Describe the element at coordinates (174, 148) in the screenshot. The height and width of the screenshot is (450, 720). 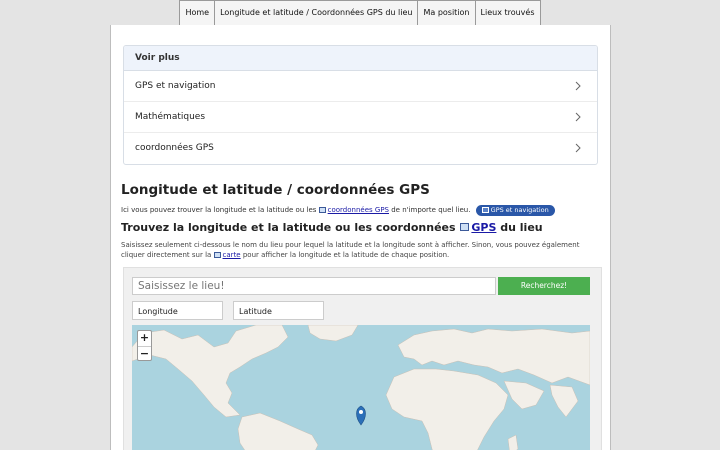
I see `voir-plus-item-label: coordonnées GPS` at that location.